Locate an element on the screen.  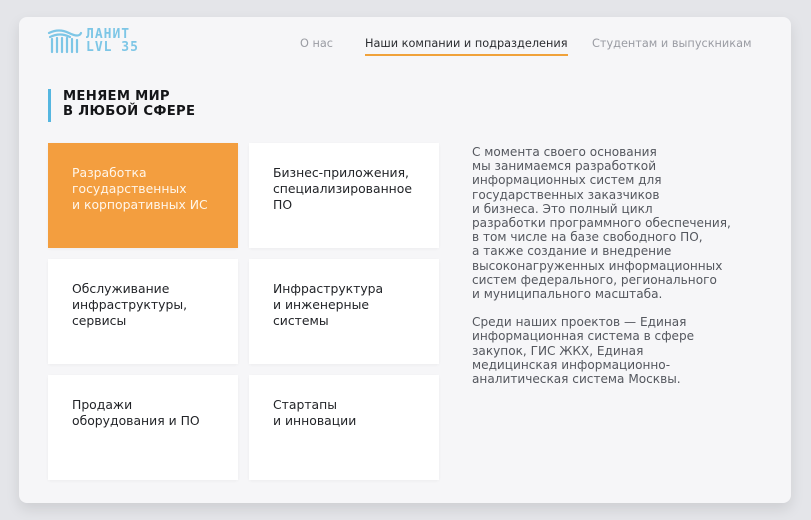
desc-line: в том числе на базе свободного ПО, is located at coordinates (587, 237).